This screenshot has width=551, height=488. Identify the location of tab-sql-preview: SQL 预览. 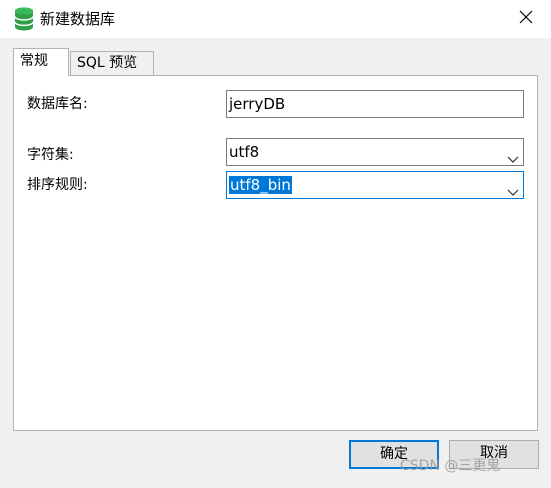
(112, 63).